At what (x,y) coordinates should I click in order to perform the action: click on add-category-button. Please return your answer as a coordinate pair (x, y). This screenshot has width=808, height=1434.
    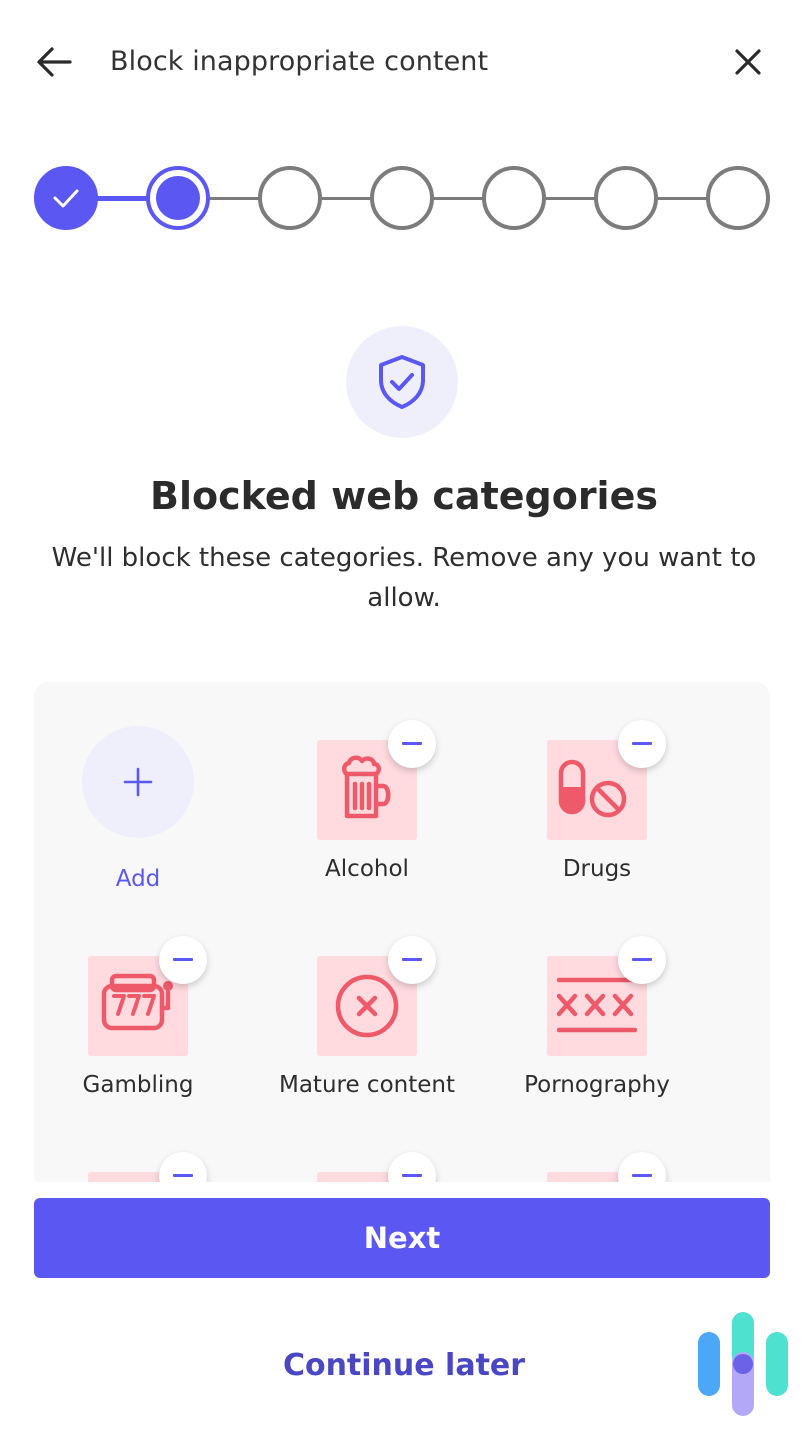
    Looking at the image, I should click on (138, 782).